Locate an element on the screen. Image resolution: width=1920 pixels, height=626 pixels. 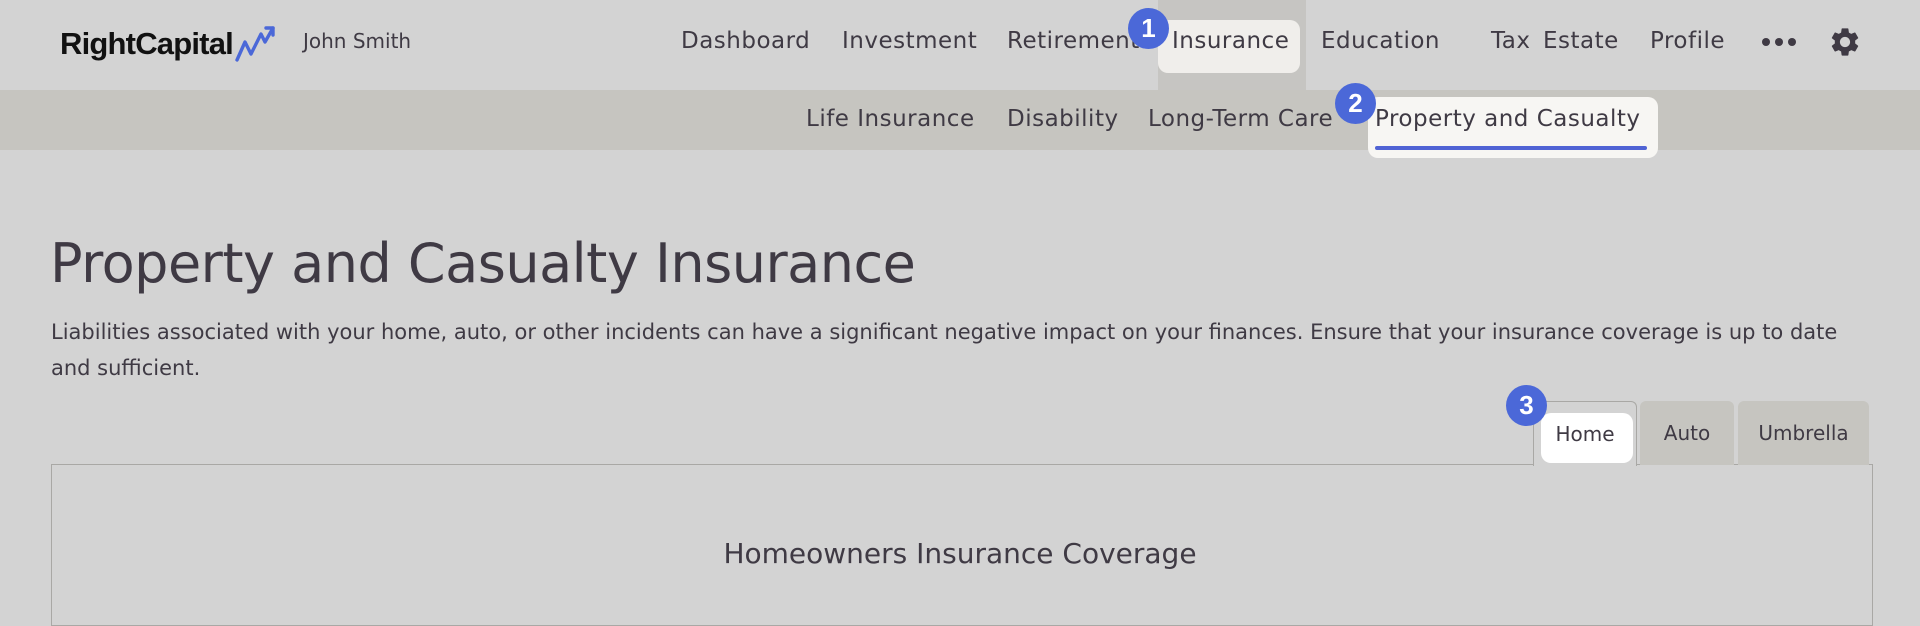
rightcapital-logo: RightCapital is located at coordinates (168, 44).